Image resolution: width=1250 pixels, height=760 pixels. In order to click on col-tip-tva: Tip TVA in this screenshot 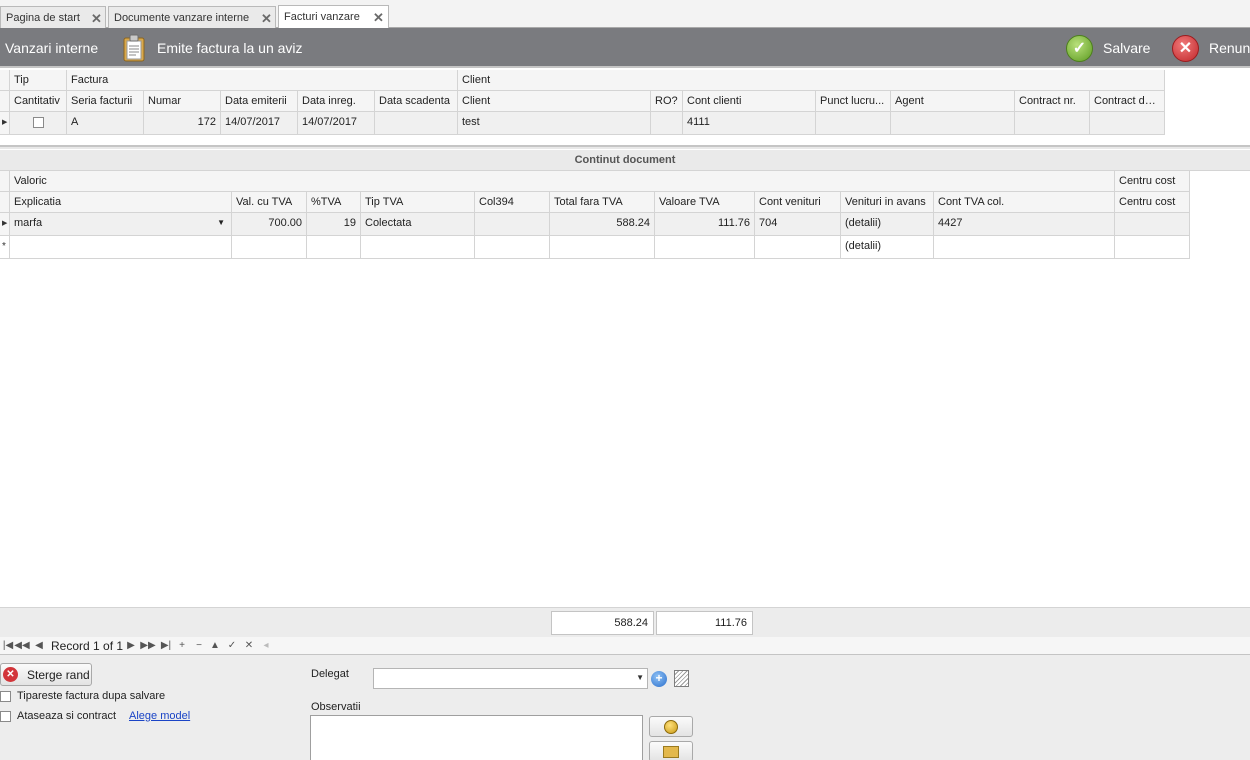, I will do `click(418, 202)`.